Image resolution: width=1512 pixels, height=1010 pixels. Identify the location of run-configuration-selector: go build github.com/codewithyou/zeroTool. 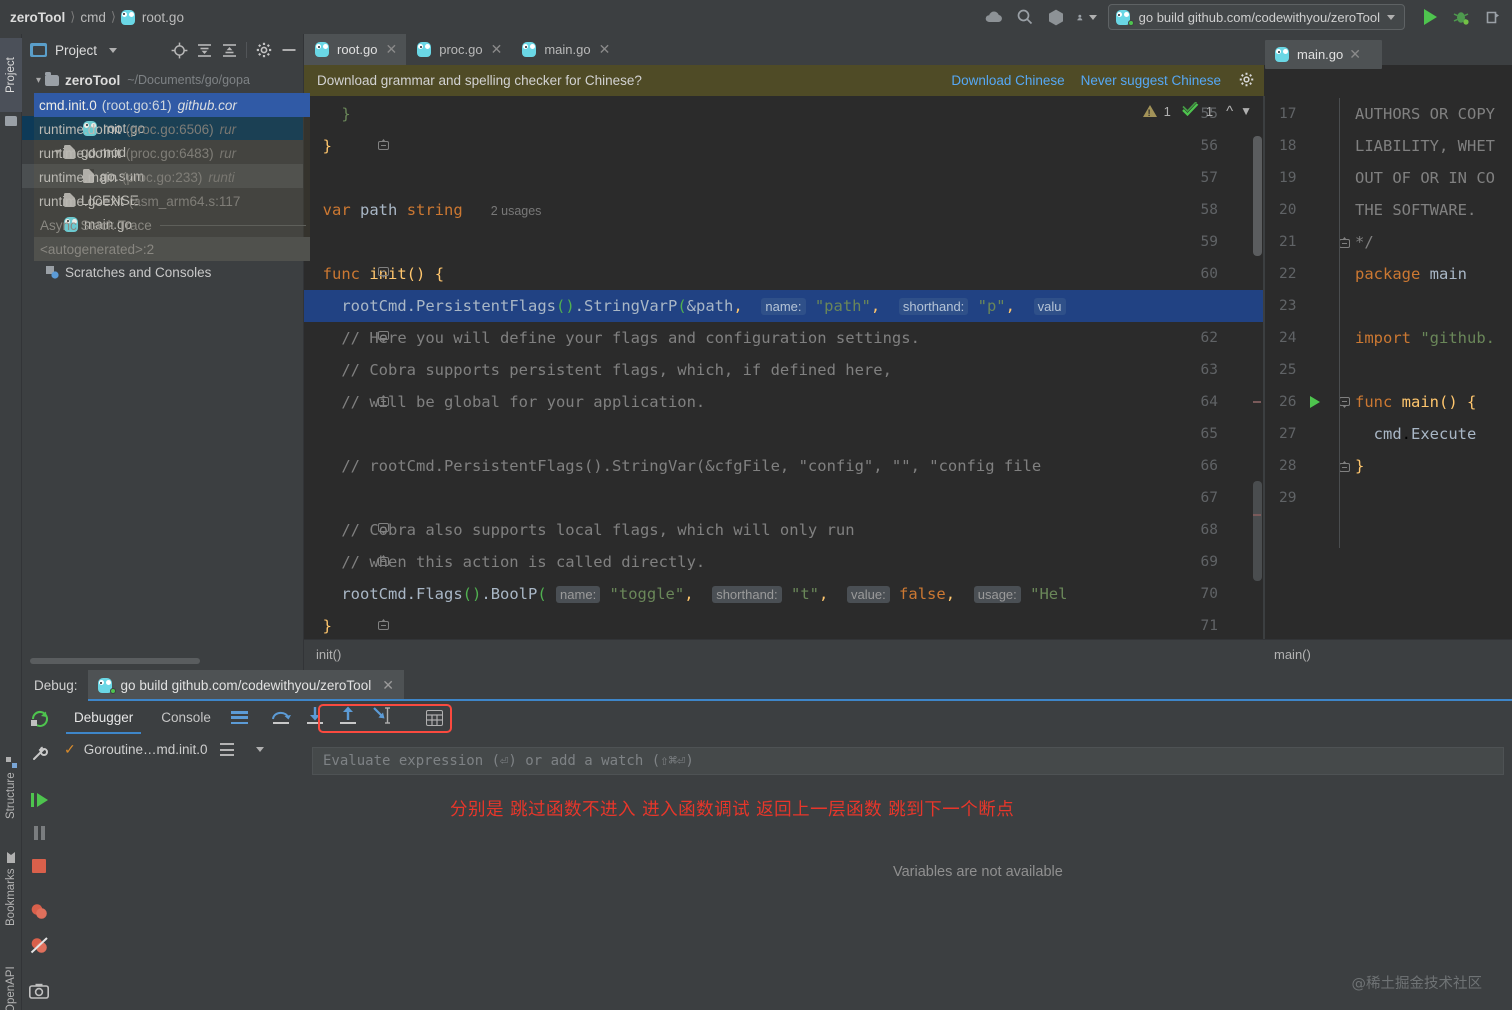
(1256, 17).